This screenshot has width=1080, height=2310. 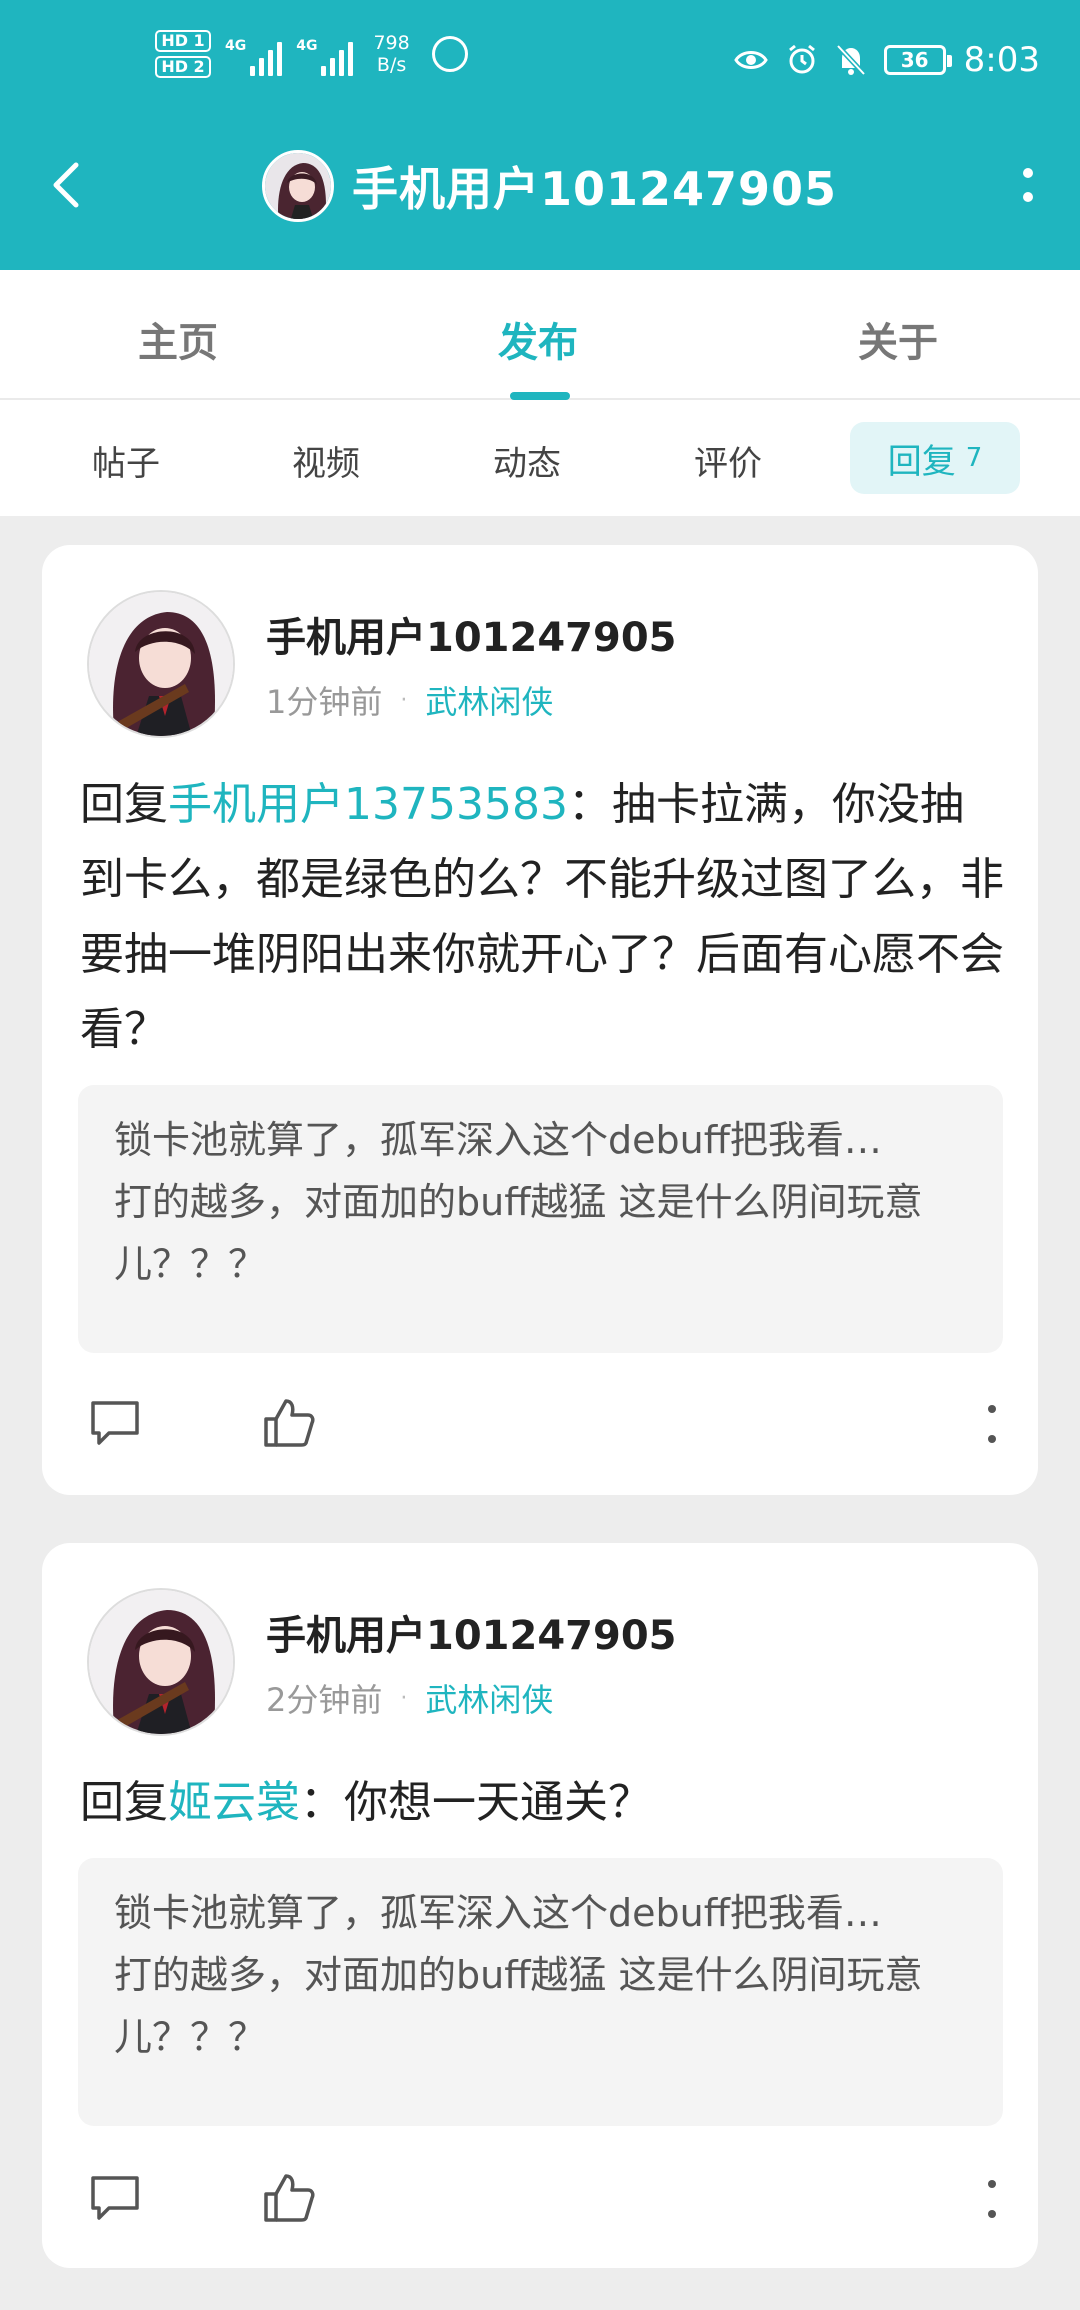 What do you see at coordinates (974, 458) in the screenshot?
I see `replies-count: 7` at bounding box center [974, 458].